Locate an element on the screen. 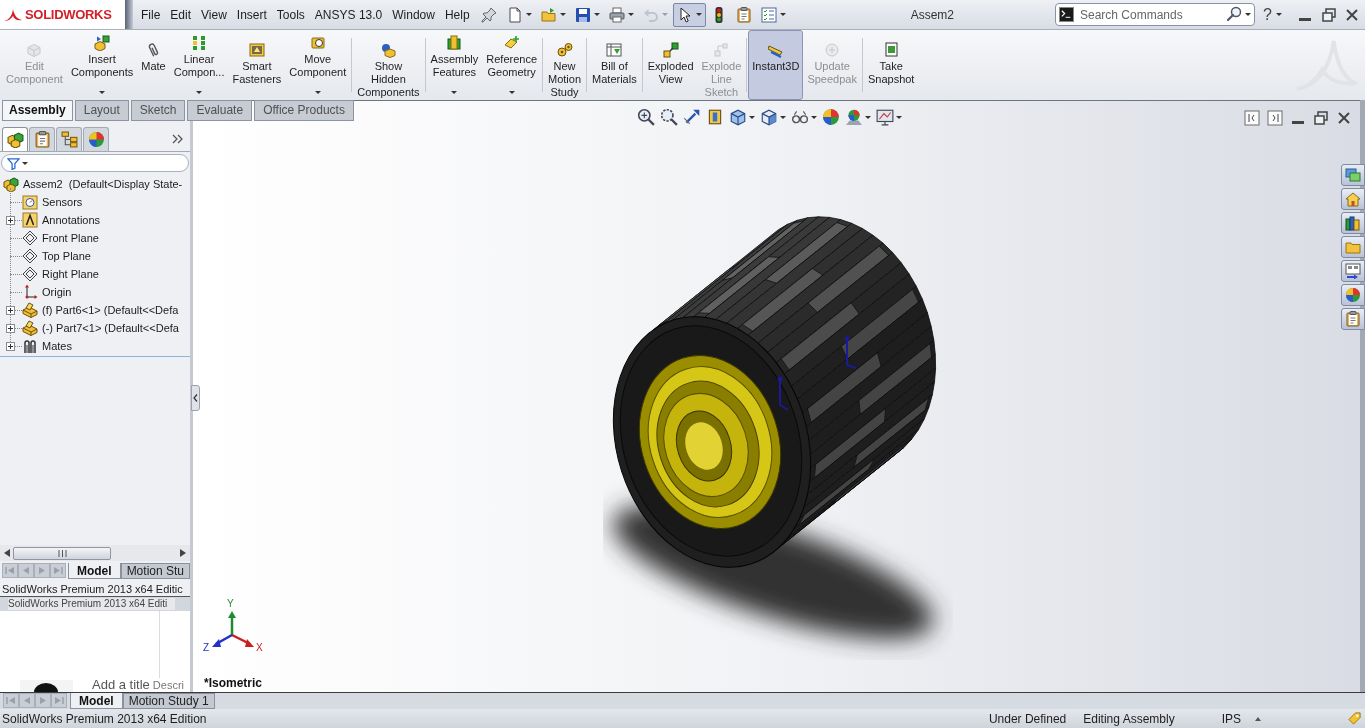 This screenshot has height=728, width=1365. menu-item: Window is located at coordinates (413, 14).